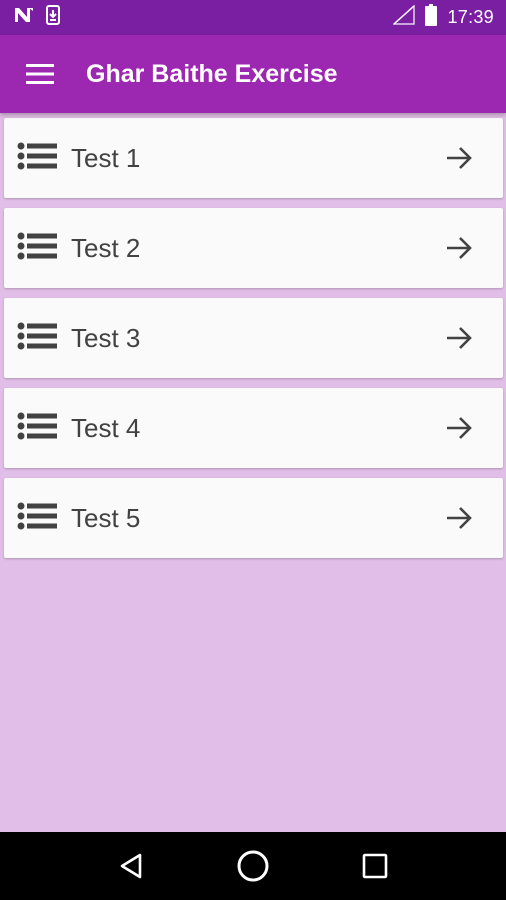  I want to click on app-bar: Ghar Baithe Exercise, so click(253, 74).